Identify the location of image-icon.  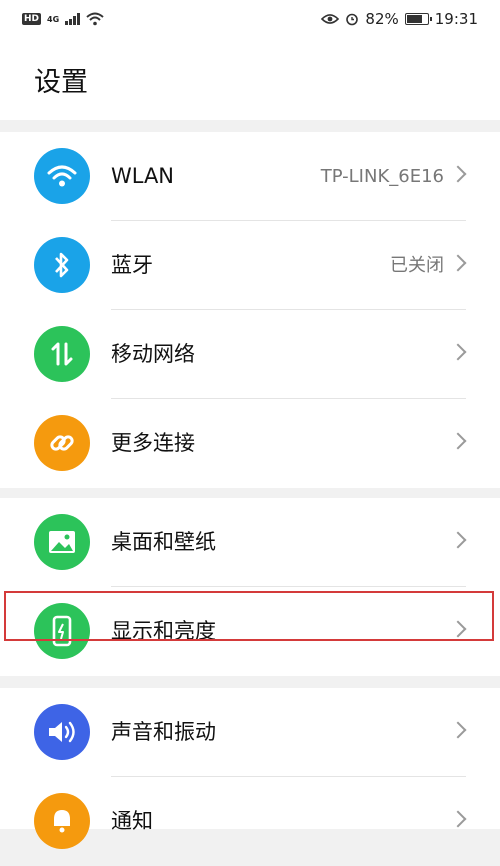
(62, 542).